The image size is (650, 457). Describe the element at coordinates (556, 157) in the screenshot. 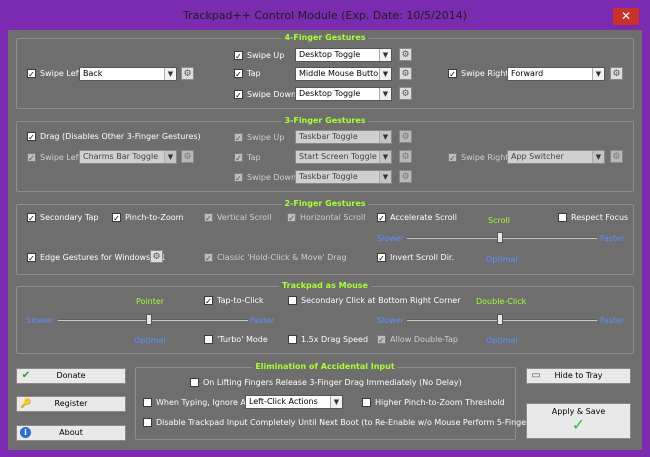

I see `three-swipe-right-select: App Switcher ▼` at that location.